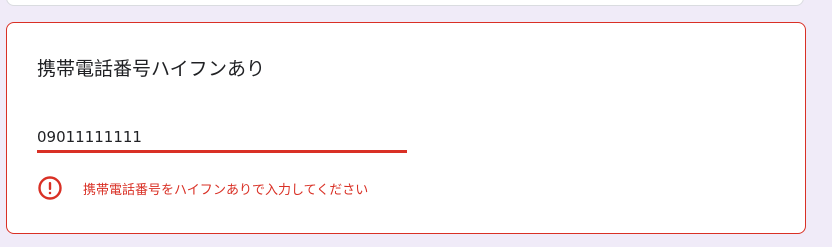  I want to click on error-message: 携帯電話番号をハイフンありで入力してください, so click(226, 190).